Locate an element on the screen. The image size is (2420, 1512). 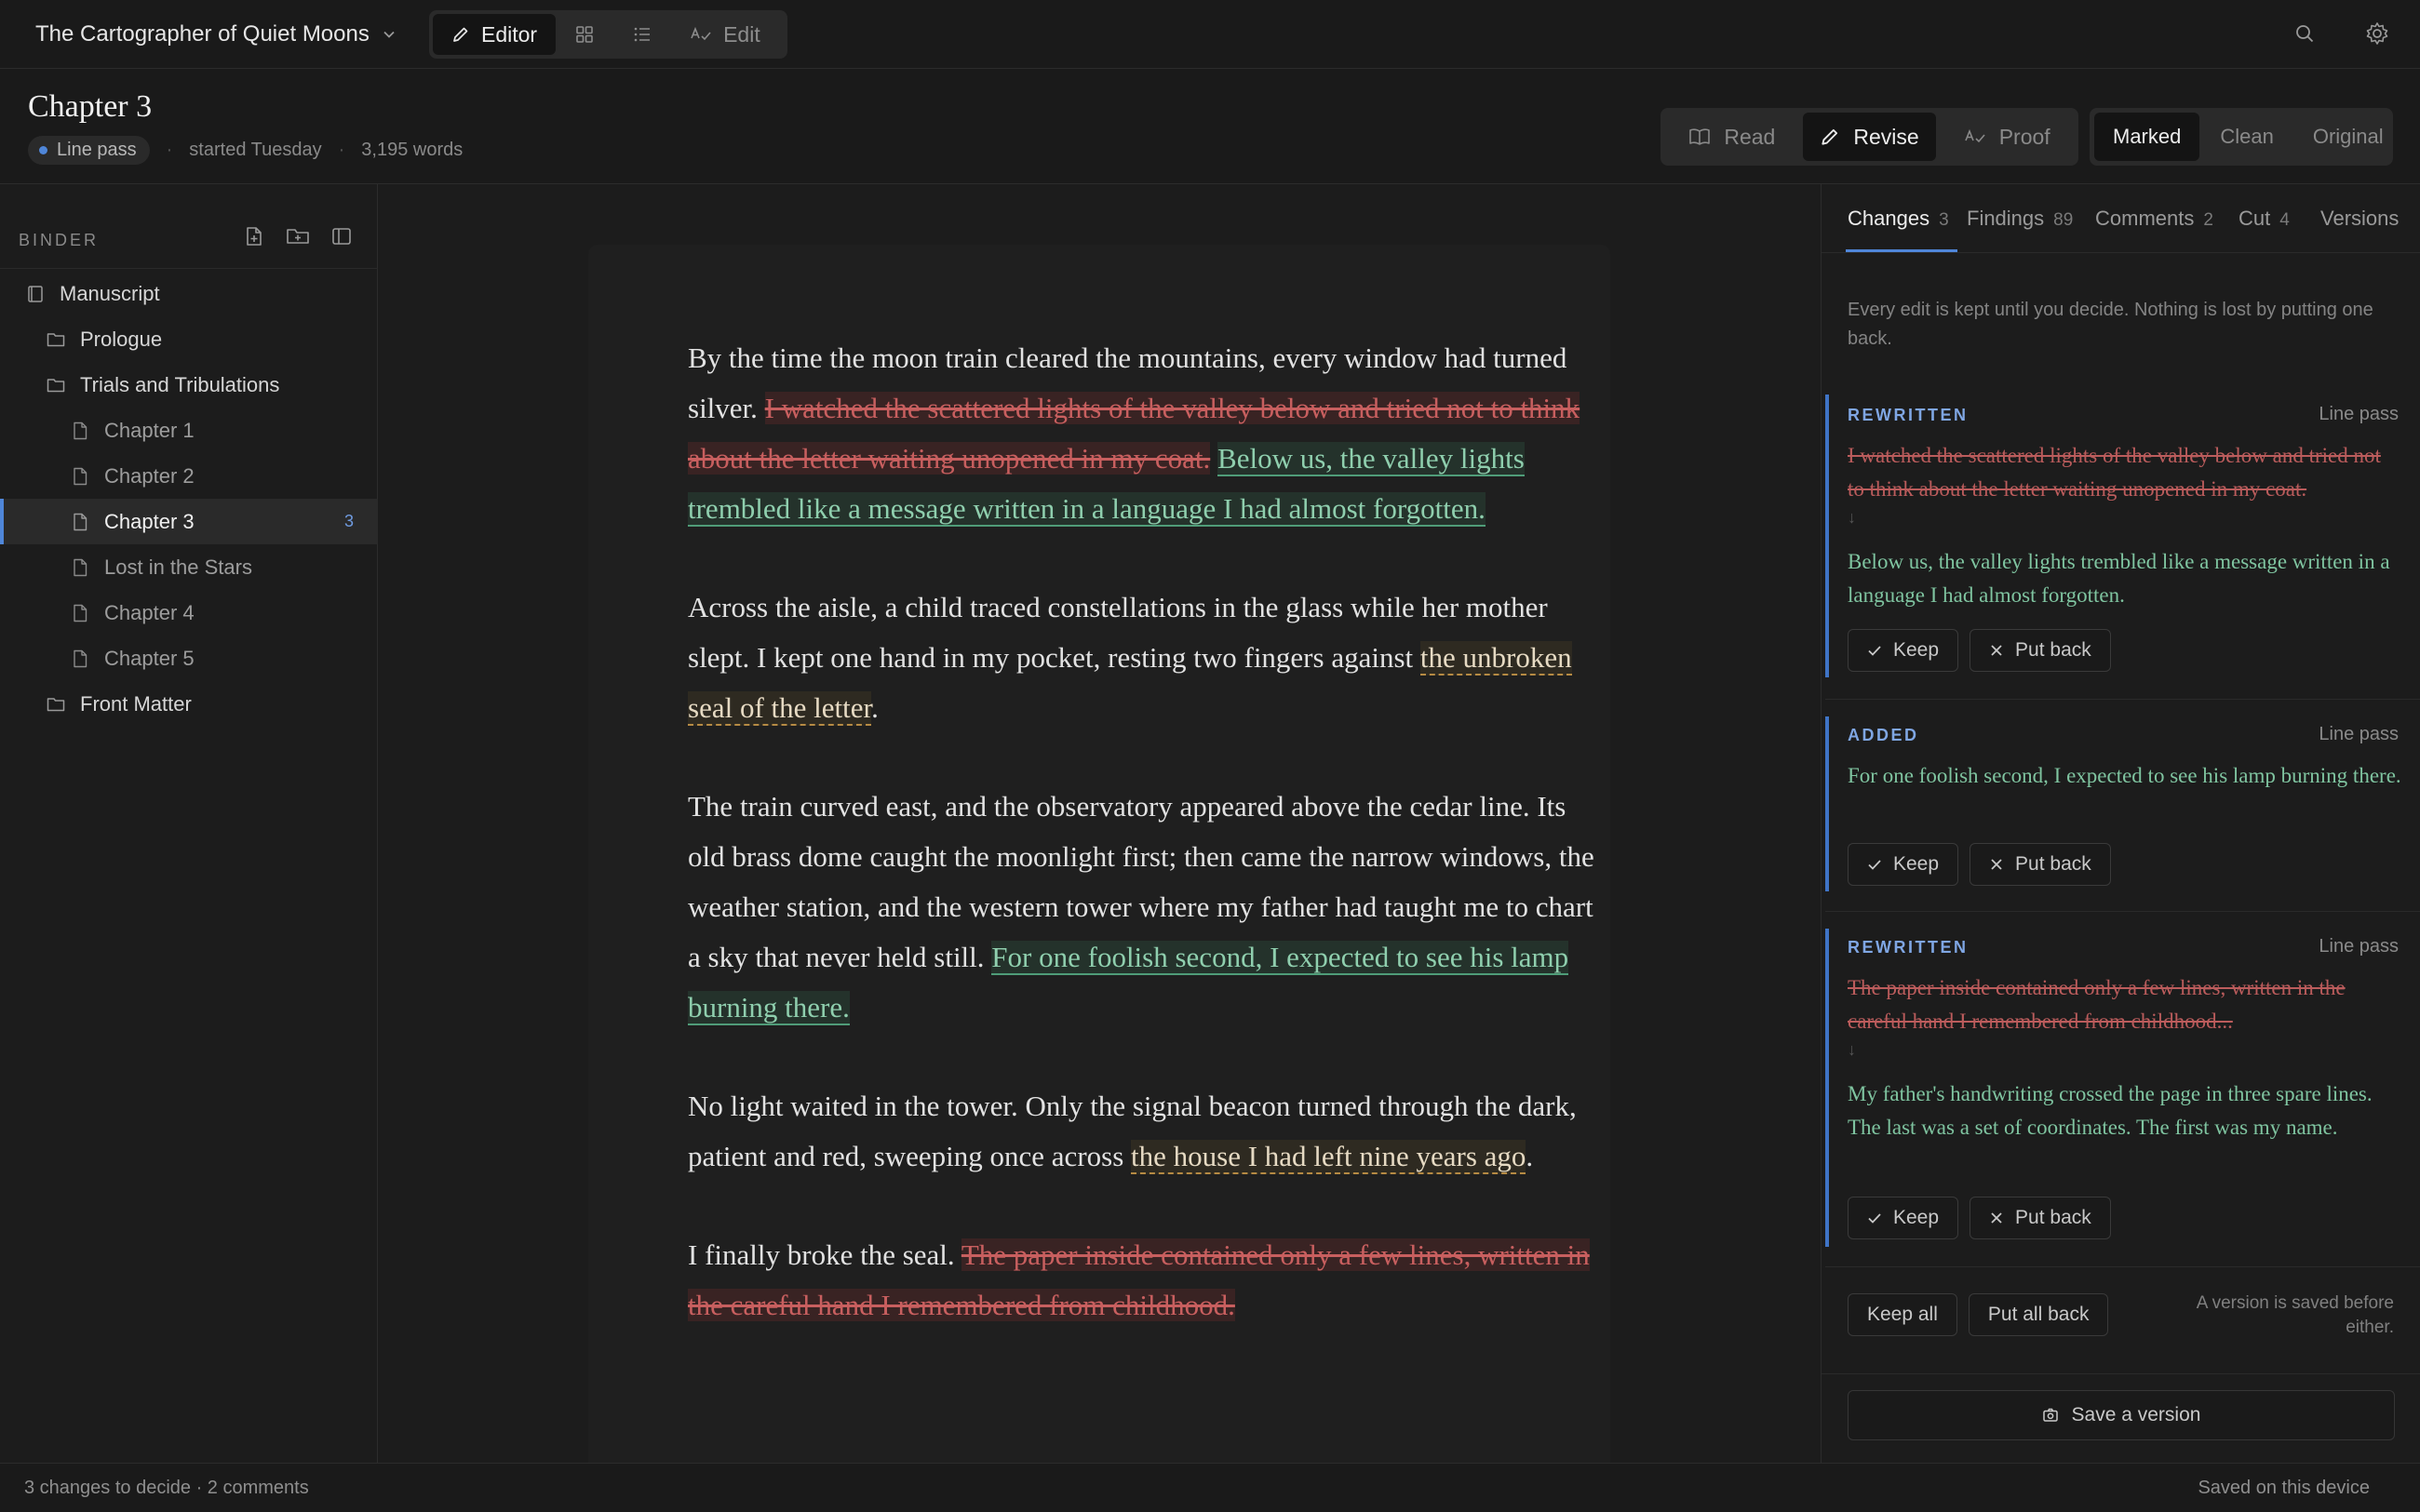
binder-item-chapter-3: Chapter 3 3 is located at coordinates (189, 521).